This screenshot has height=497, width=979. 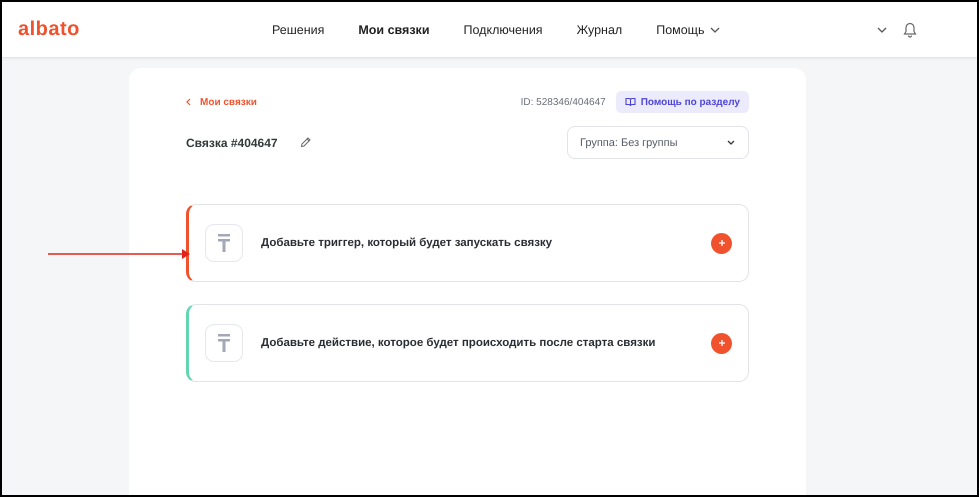 What do you see at coordinates (298, 29) in the screenshot?
I see `nav-link: Решения` at bounding box center [298, 29].